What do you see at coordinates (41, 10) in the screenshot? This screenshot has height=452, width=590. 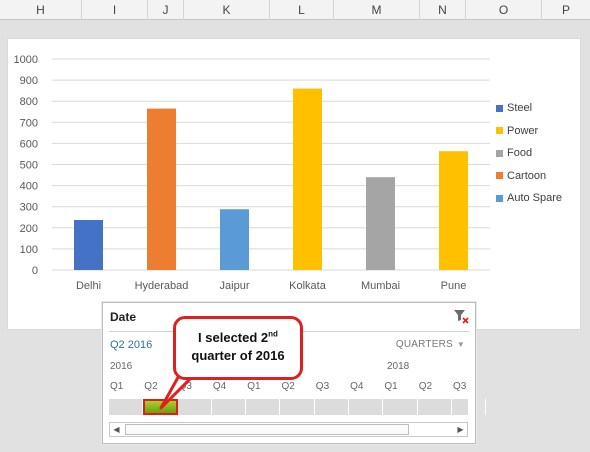 I see `column-header-h: H` at bounding box center [41, 10].